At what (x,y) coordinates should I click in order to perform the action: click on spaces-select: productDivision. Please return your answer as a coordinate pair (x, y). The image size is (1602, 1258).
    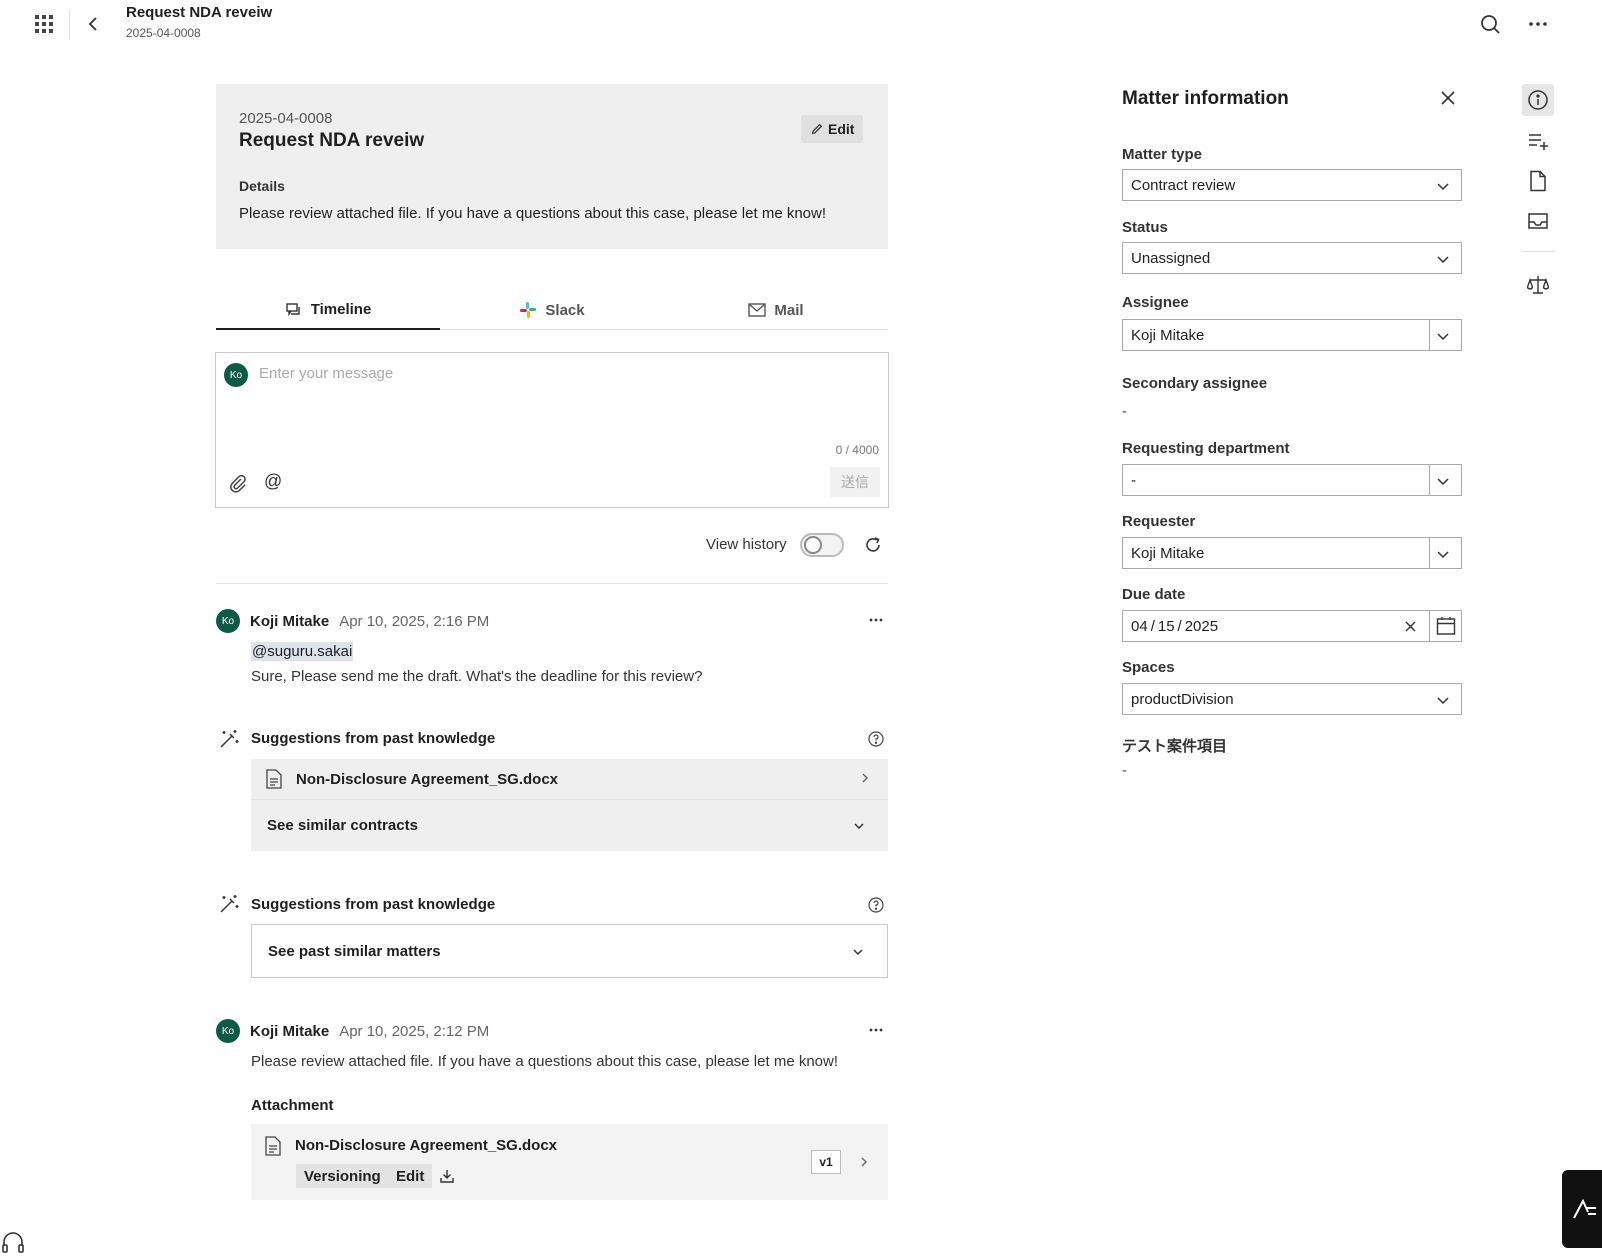
    Looking at the image, I should click on (1292, 699).